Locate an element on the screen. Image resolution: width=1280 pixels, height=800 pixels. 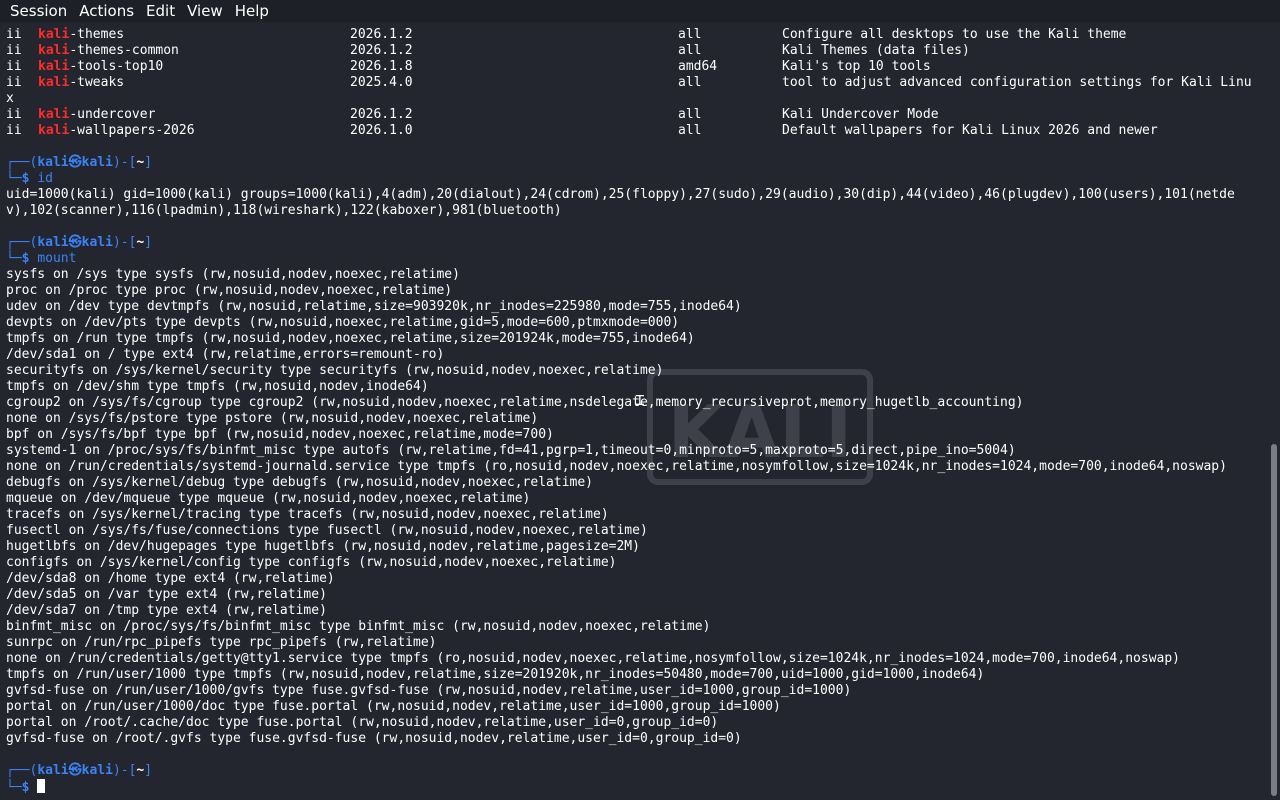
package-description: Kali Undercover Mode is located at coordinates (860, 114).